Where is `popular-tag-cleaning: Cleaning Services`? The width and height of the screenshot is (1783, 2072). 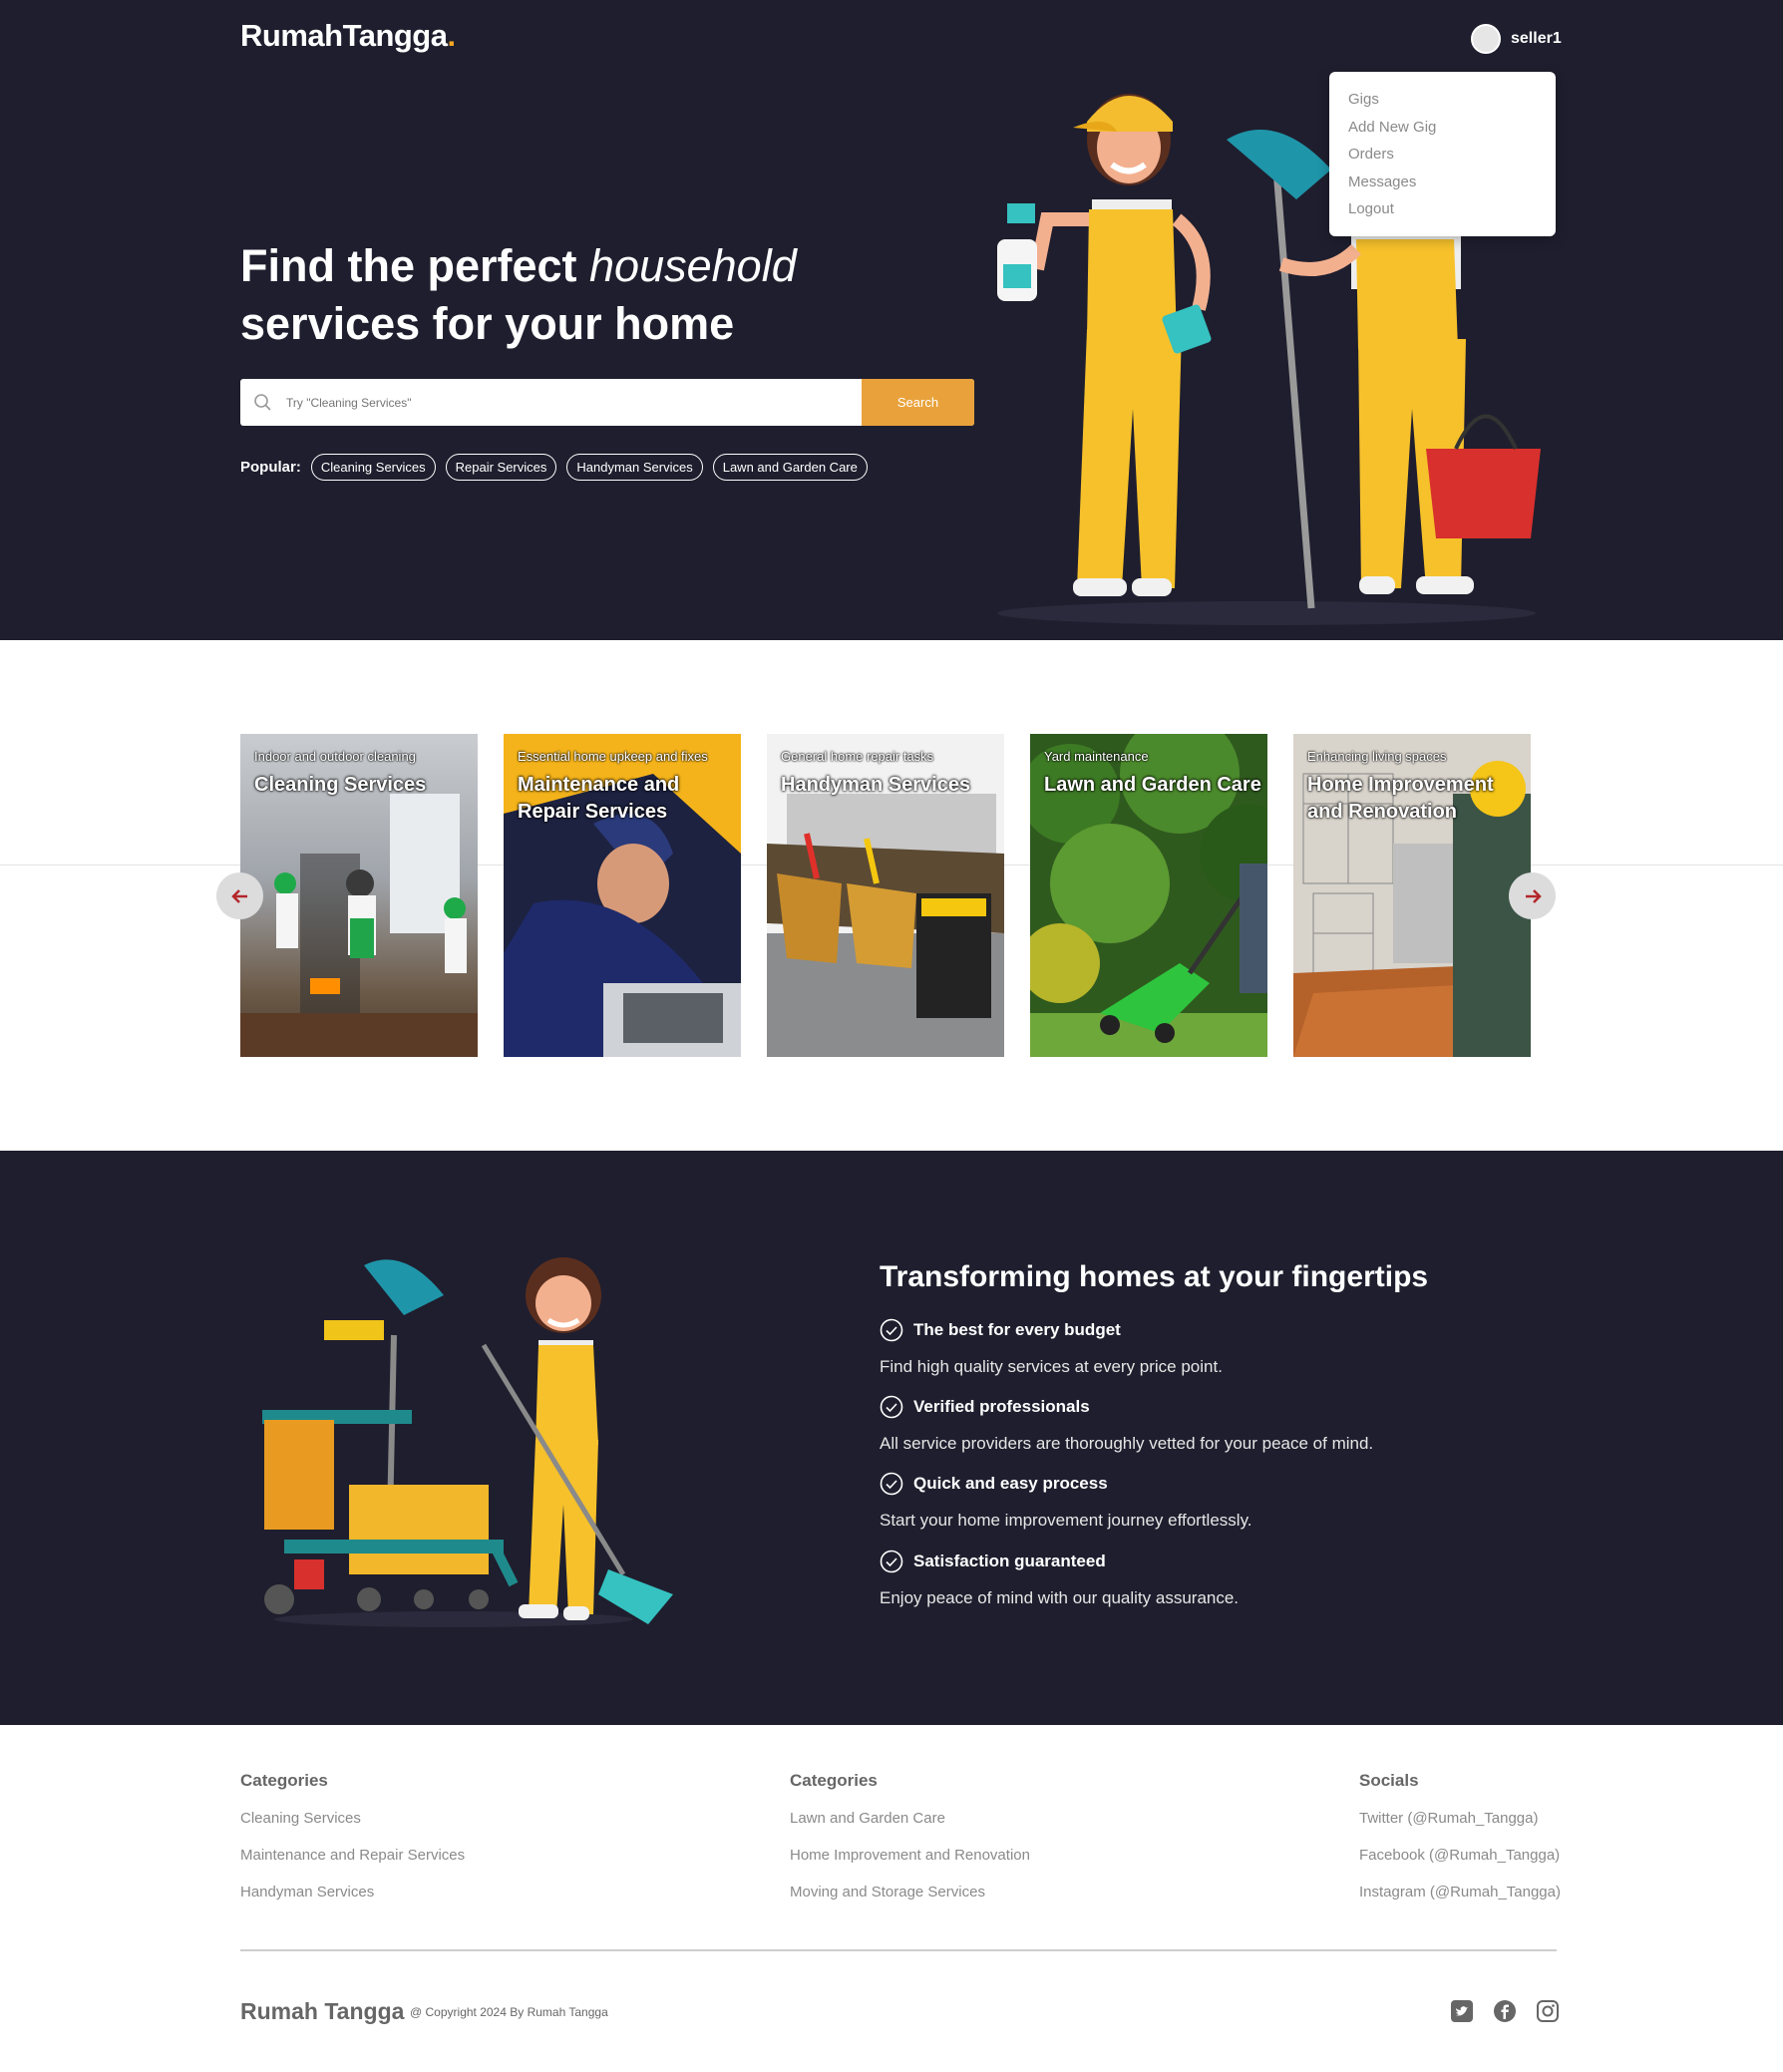 popular-tag-cleaning: Cleaning Services is located at coordinates (373, 468).